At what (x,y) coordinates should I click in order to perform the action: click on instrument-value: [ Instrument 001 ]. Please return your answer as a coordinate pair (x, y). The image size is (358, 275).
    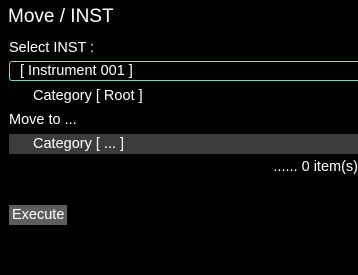
    Looking at the image, I should click on (76, 71).